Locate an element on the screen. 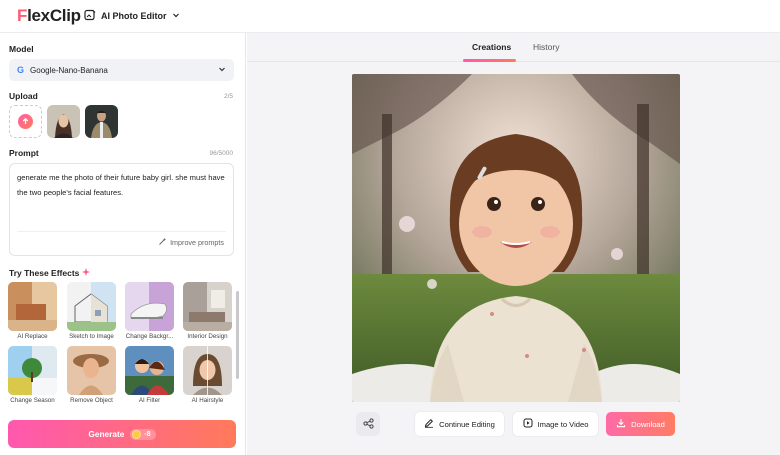 This screenshot has height=455, width=780. effect-ai-filter: AI Filter is located at coordinates (149, 375).